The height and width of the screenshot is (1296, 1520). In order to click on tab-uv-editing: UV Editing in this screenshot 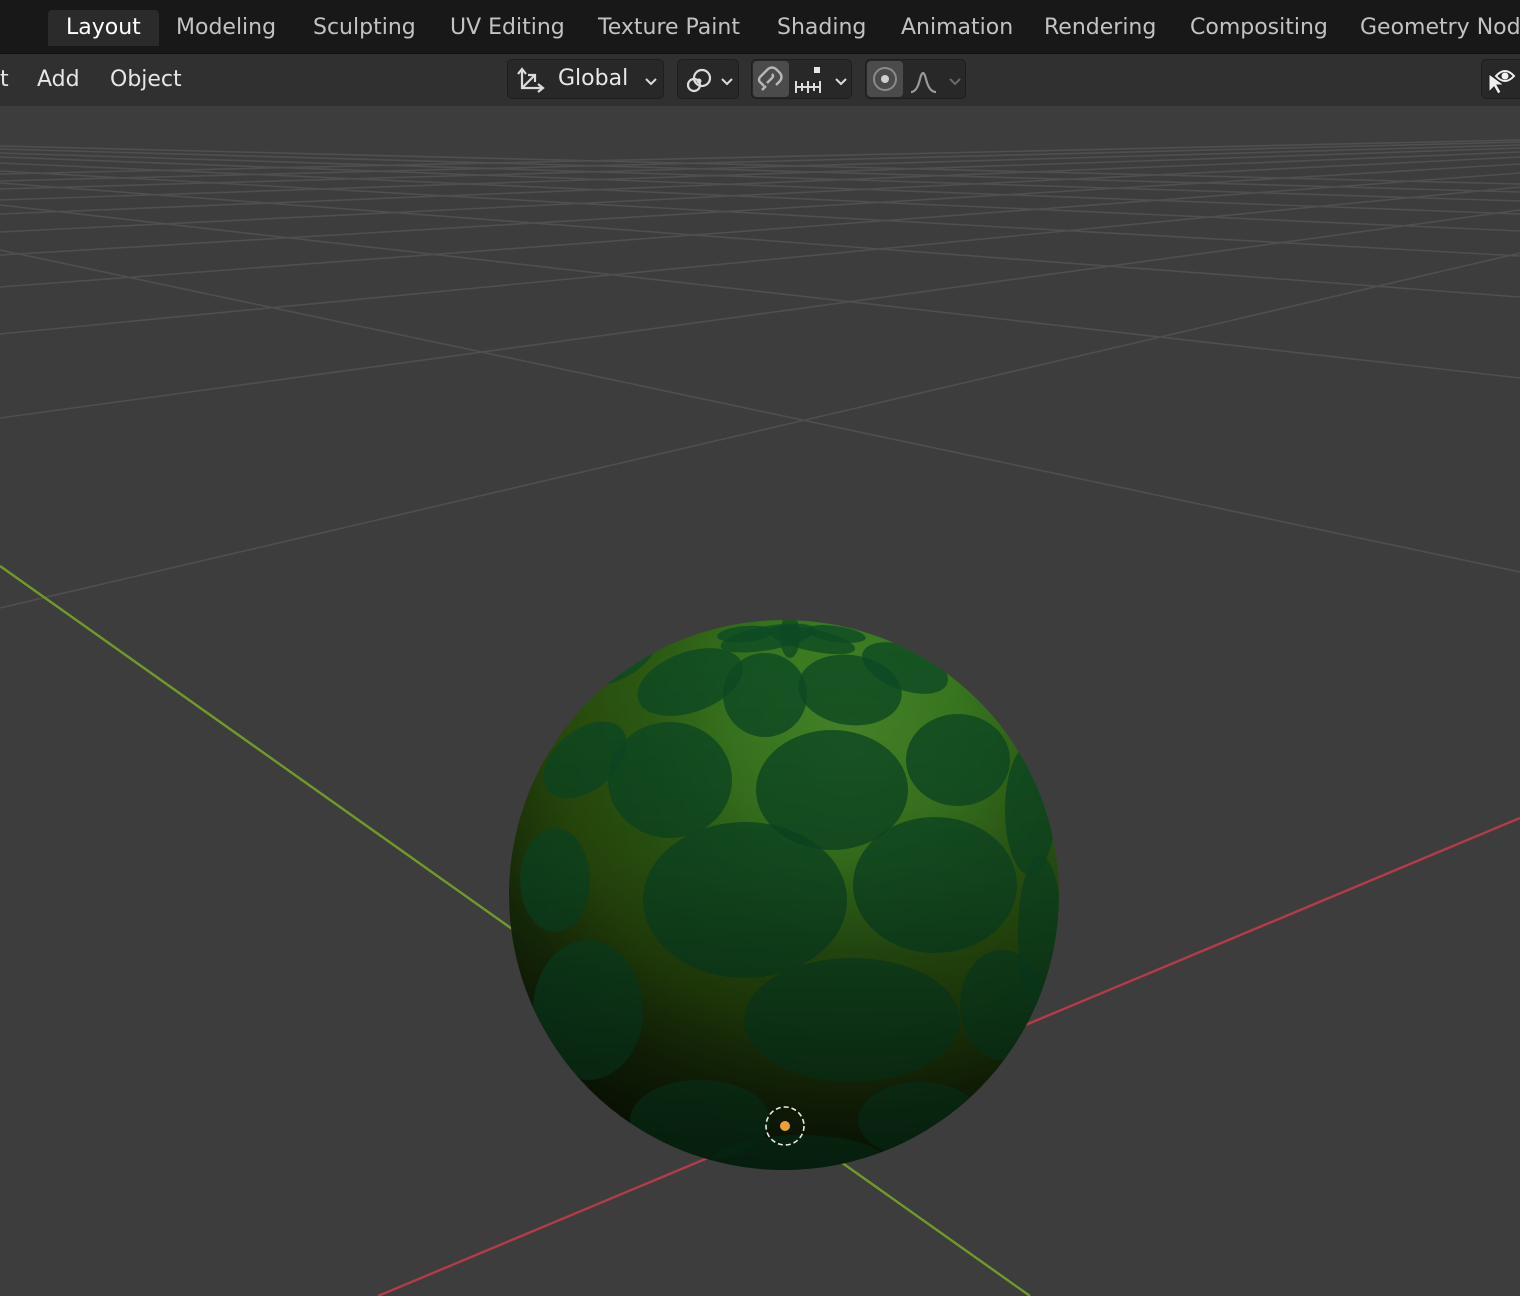, I will do `click(507, 28)`.